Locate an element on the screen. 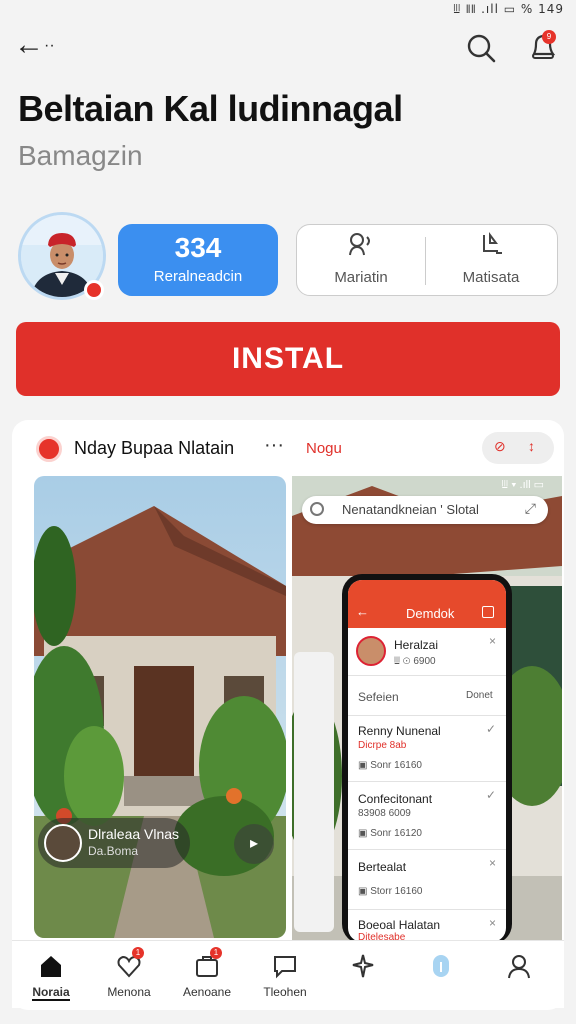 Image resolution: width=576 pixels, height=1024 pixels. nav-item-profile is located at coordinates (519, 975).